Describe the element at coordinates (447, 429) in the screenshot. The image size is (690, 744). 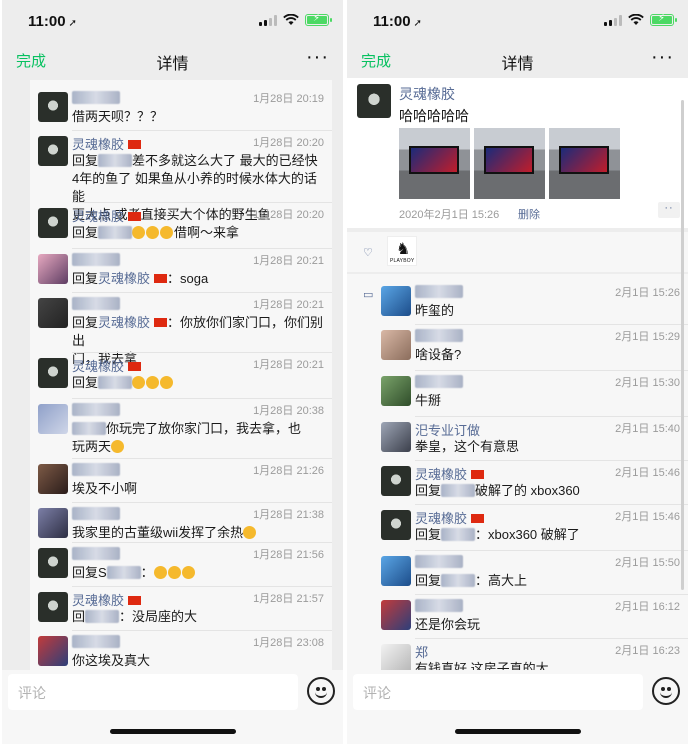
I see `commenter-name: 汜专业订做` at that location.